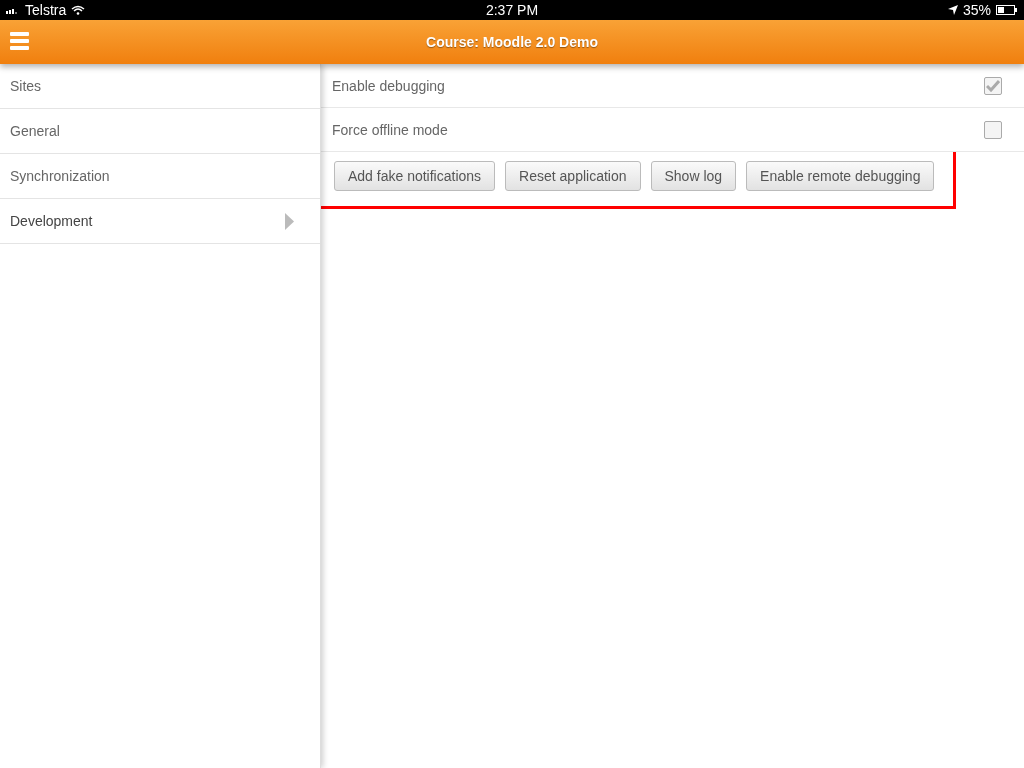  Describe the element at coordinates (1007, 10) in the screenshot. I see `battery-icon` at that location.